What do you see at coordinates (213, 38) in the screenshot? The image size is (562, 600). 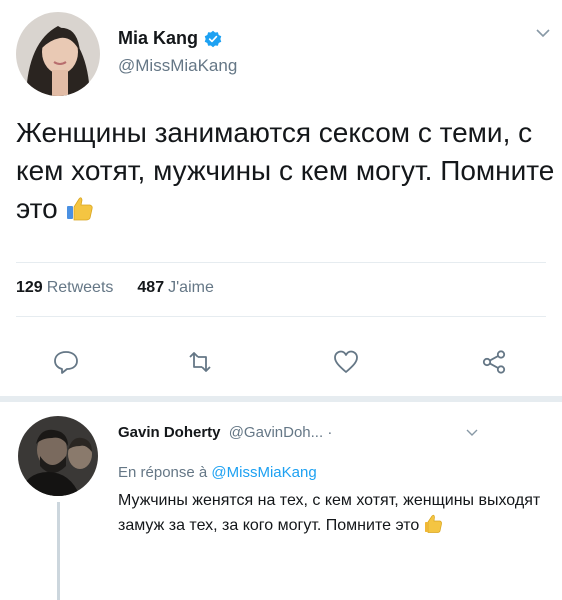 I see `verified-badge-icon` at bounding box center [213, 38].